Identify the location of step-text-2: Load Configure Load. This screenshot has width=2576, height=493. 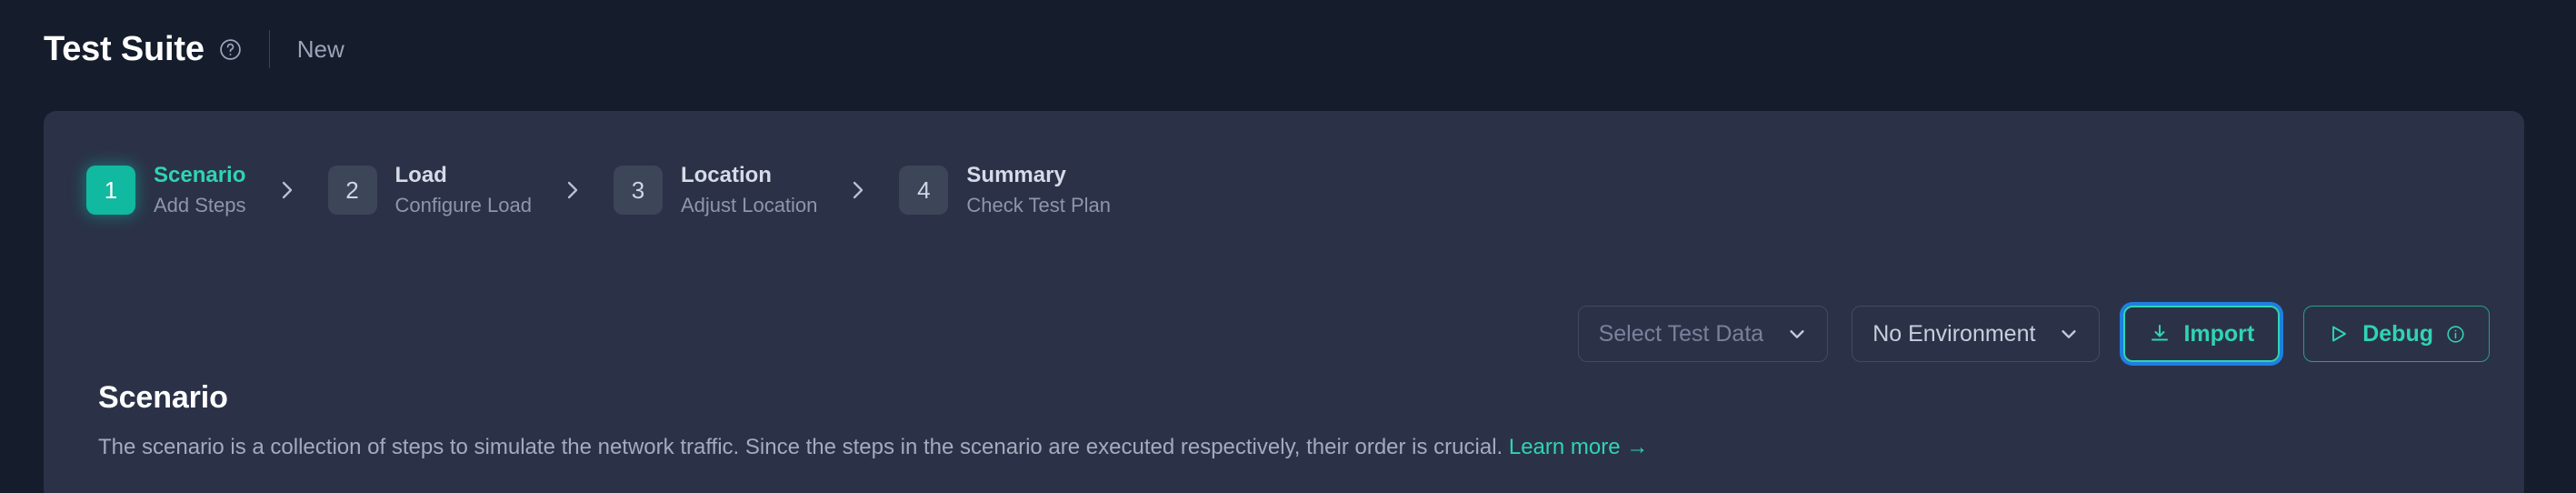
(463, 190).